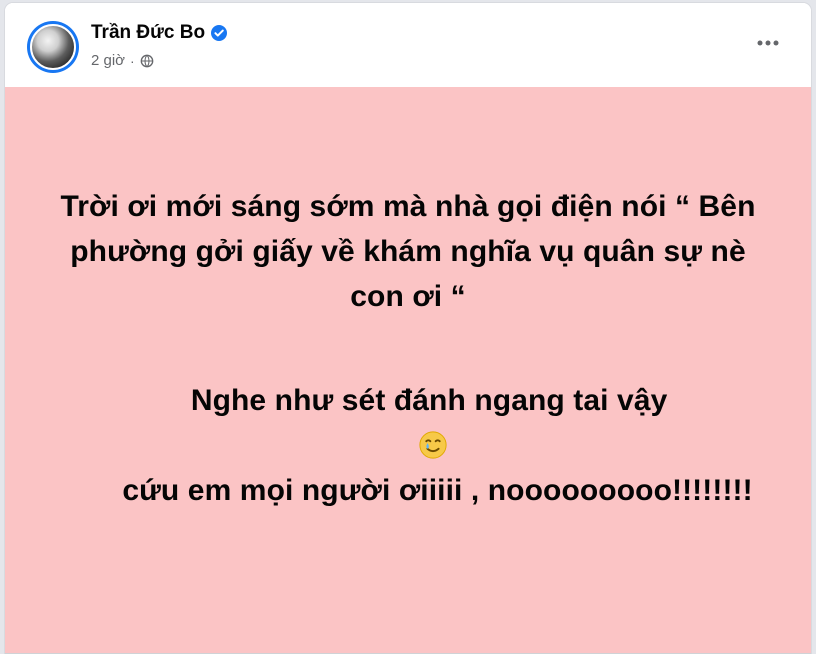 This screenshot has width=816, height=654. Describe the element at coordinates (219, 33) in the screenshot. I see `verified-badge-icon` at that location.